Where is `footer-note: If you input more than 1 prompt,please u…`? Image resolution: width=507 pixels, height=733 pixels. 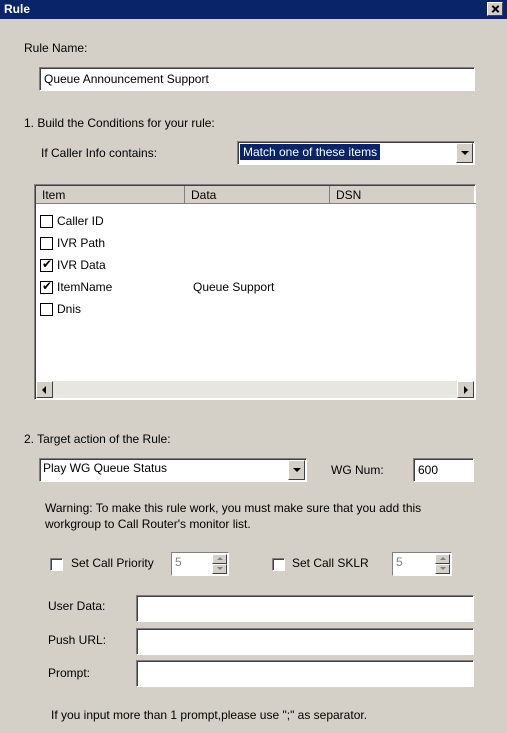 footer-note: If you input more than 1 prompt,please u… is located at coordinates (209, 715).